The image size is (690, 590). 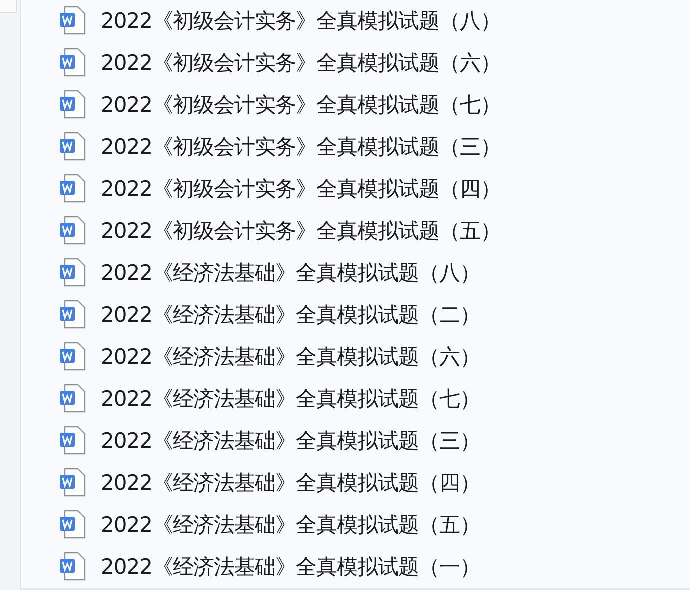 I want to click on file-name: 2022《初级会计实务》全真模拟试题（四）, so click(x=301, y=189).